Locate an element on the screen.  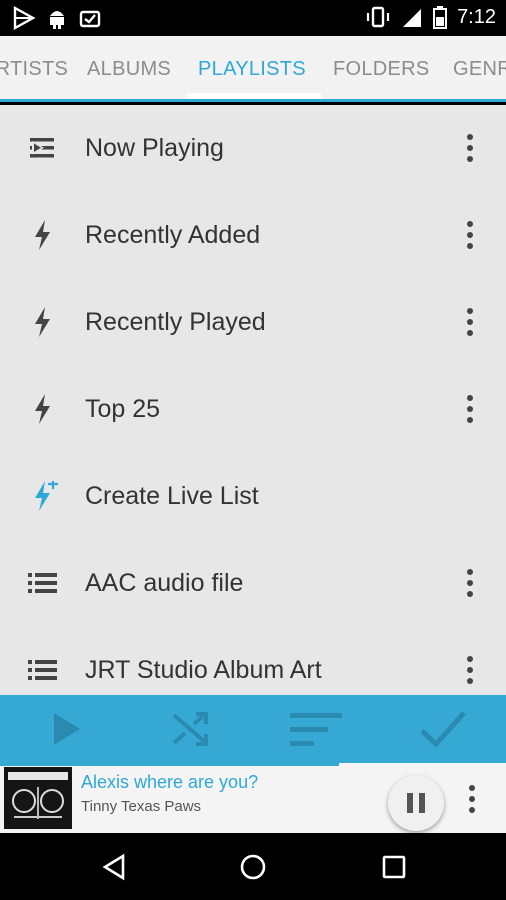
album-art is located at coordinates (38, 798).